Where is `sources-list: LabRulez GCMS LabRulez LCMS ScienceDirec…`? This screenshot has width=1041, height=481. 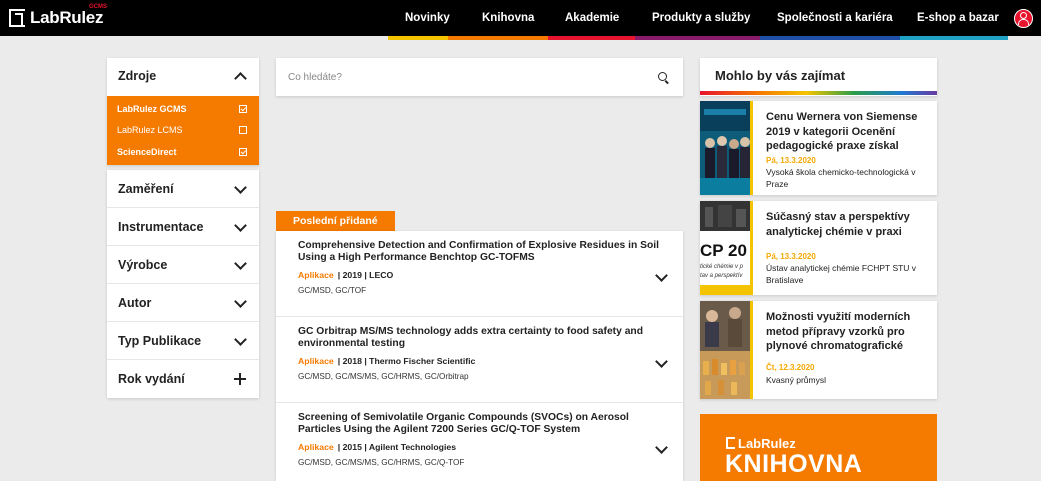 sources-list: LabRulez GCMS LabRulez LCMS ScienceDirec… is located at coordinates (183, 130).